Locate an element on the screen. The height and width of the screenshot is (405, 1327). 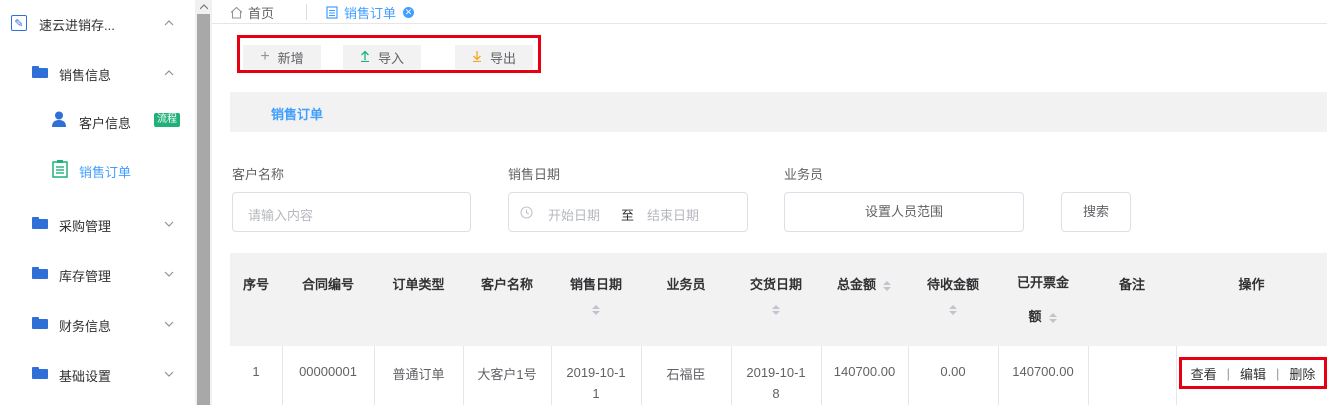
cell-receivable: 0.00 is located at coordinates (953, 371).